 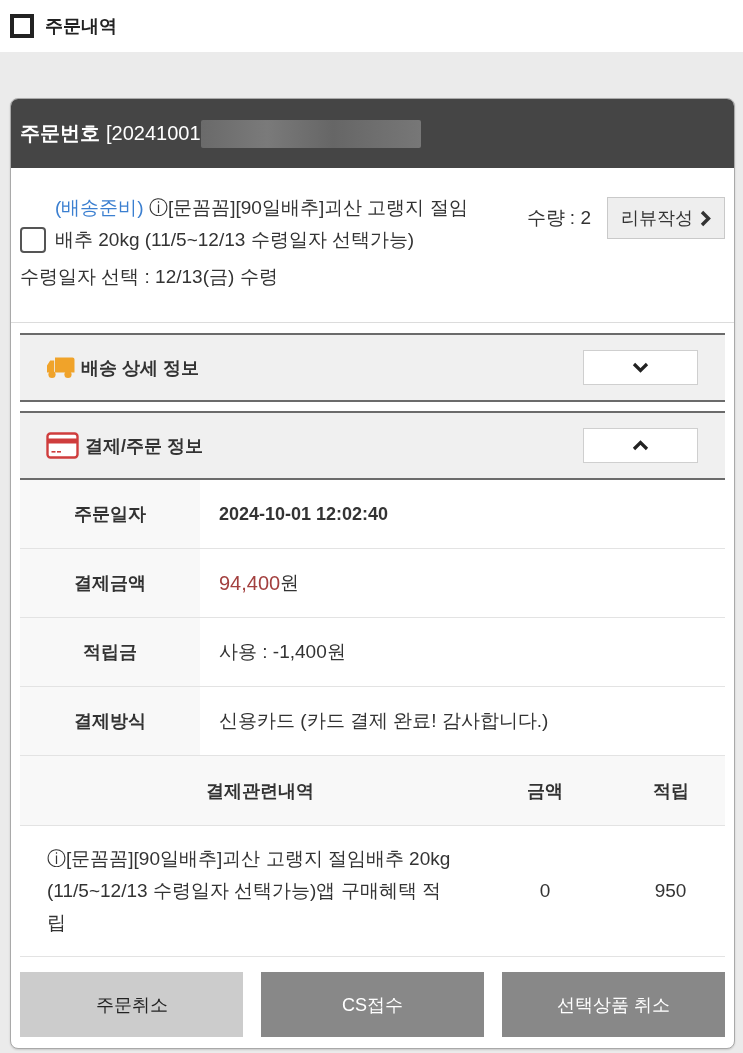 What do you see at coordinates (110, 583) in the screenshot?
I see `detail-label: 결제금액` at bounding box center [110, 583].